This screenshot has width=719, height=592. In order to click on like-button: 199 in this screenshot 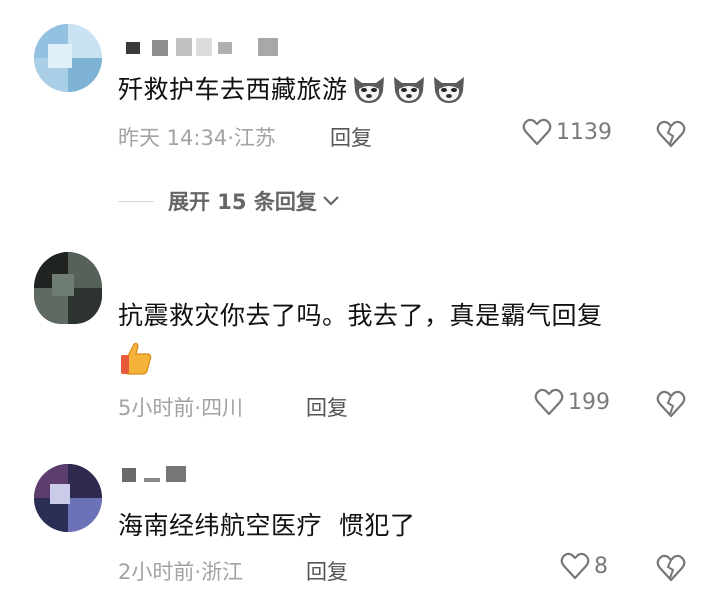, I will do `click(572, 402)`.